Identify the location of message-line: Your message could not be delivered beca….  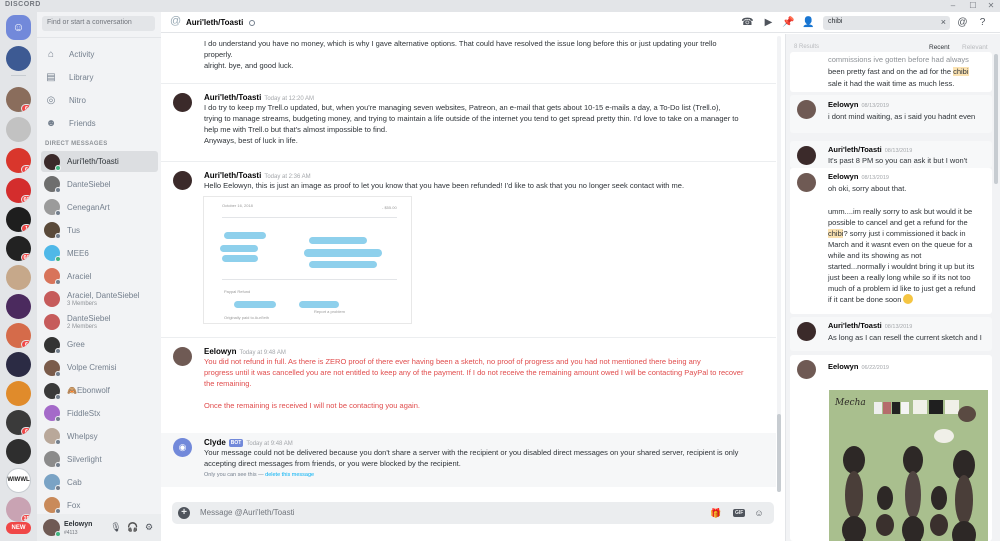
(471, 452).